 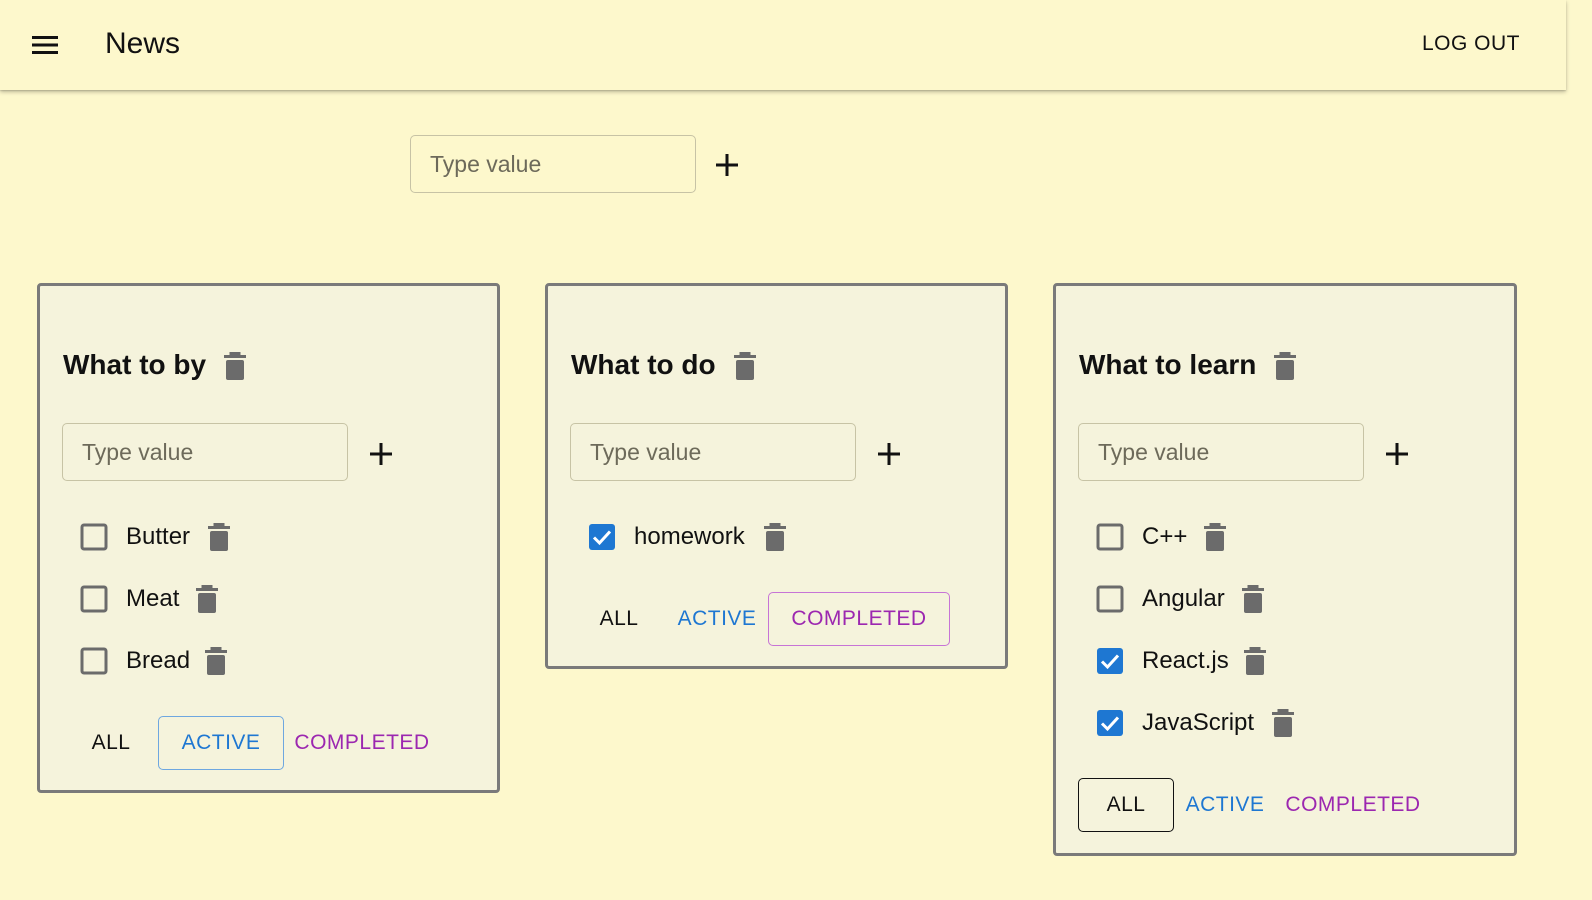 What do you see at coordinates (135, 364) in the screenshot?
I see `todolist-title: What to by` at bounding box center [135, 364].